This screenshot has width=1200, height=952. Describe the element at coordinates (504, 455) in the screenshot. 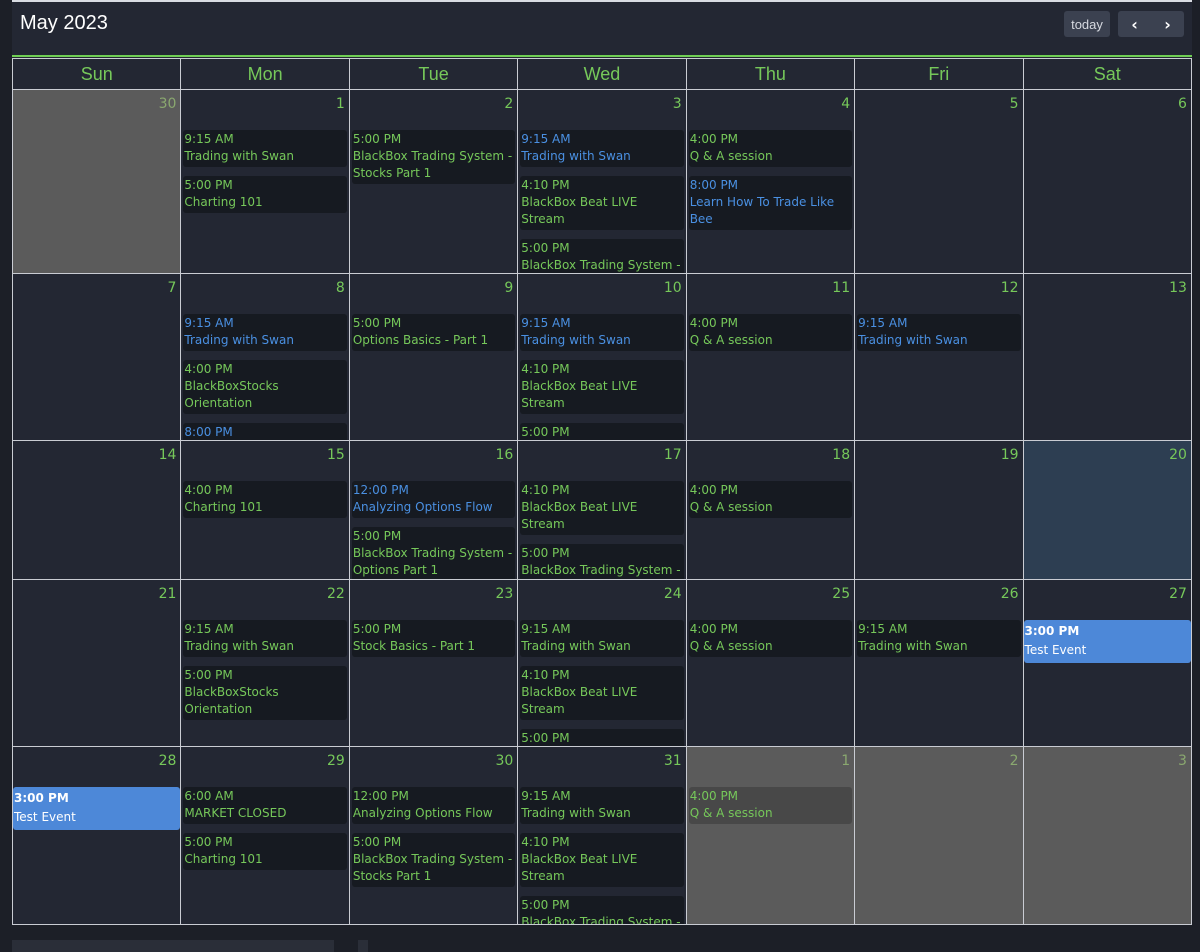

I see `day-number: 16` at that location.